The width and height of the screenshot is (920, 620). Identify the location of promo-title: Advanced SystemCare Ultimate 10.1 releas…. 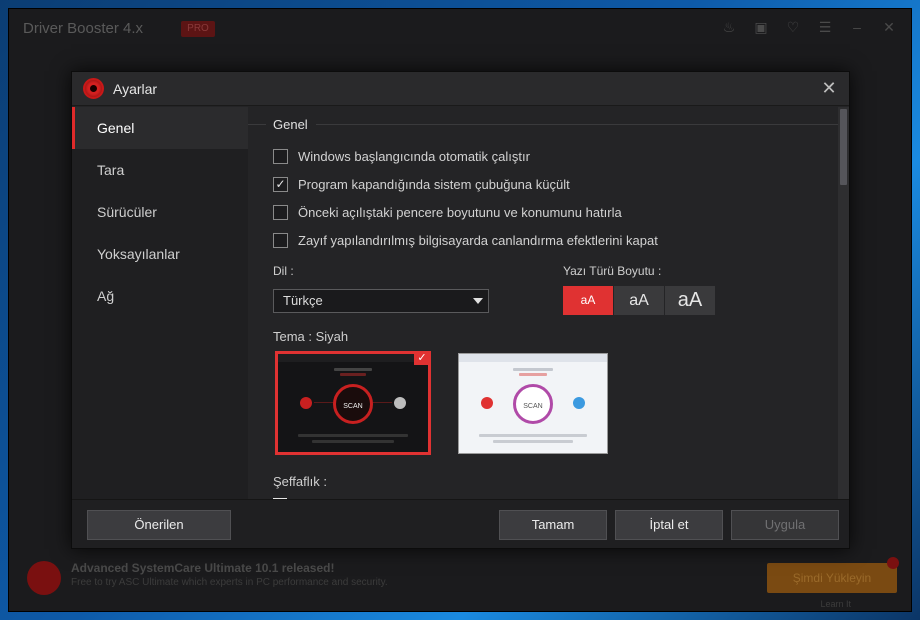
(203, 568).